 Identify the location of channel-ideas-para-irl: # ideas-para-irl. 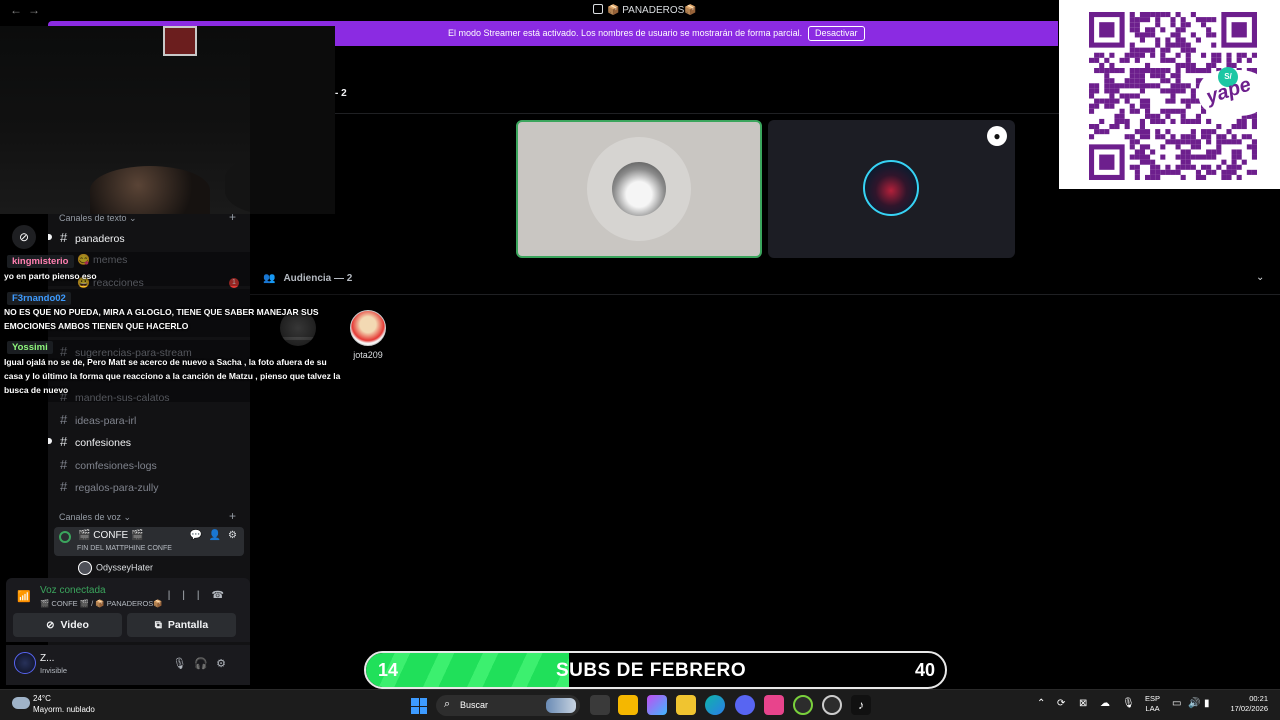
(152, 422).